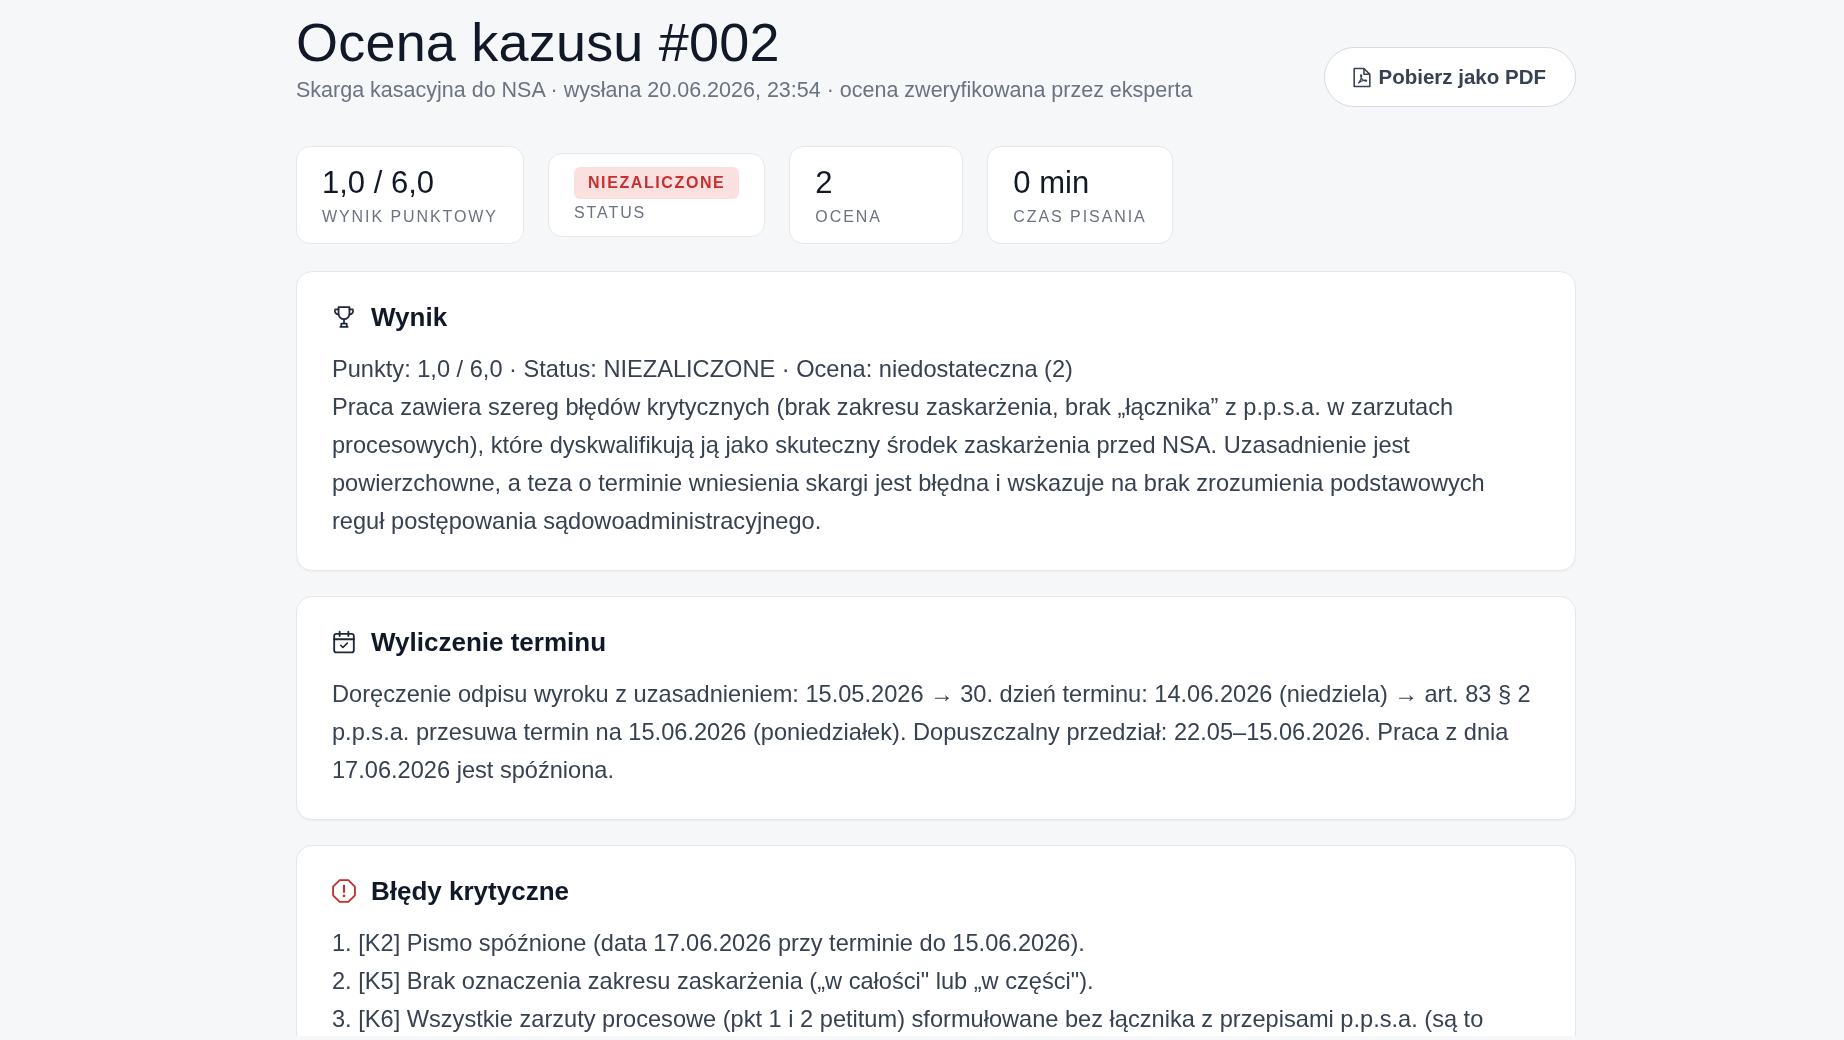 Image resolution: width=1844 pixels, height=1040 pixels. I want to click on paragraph-text: Punkty: 1,0 / 6,0 · Status: NIEZALICZONE · Ocena: niedostateczna (2), so click(703, 369).